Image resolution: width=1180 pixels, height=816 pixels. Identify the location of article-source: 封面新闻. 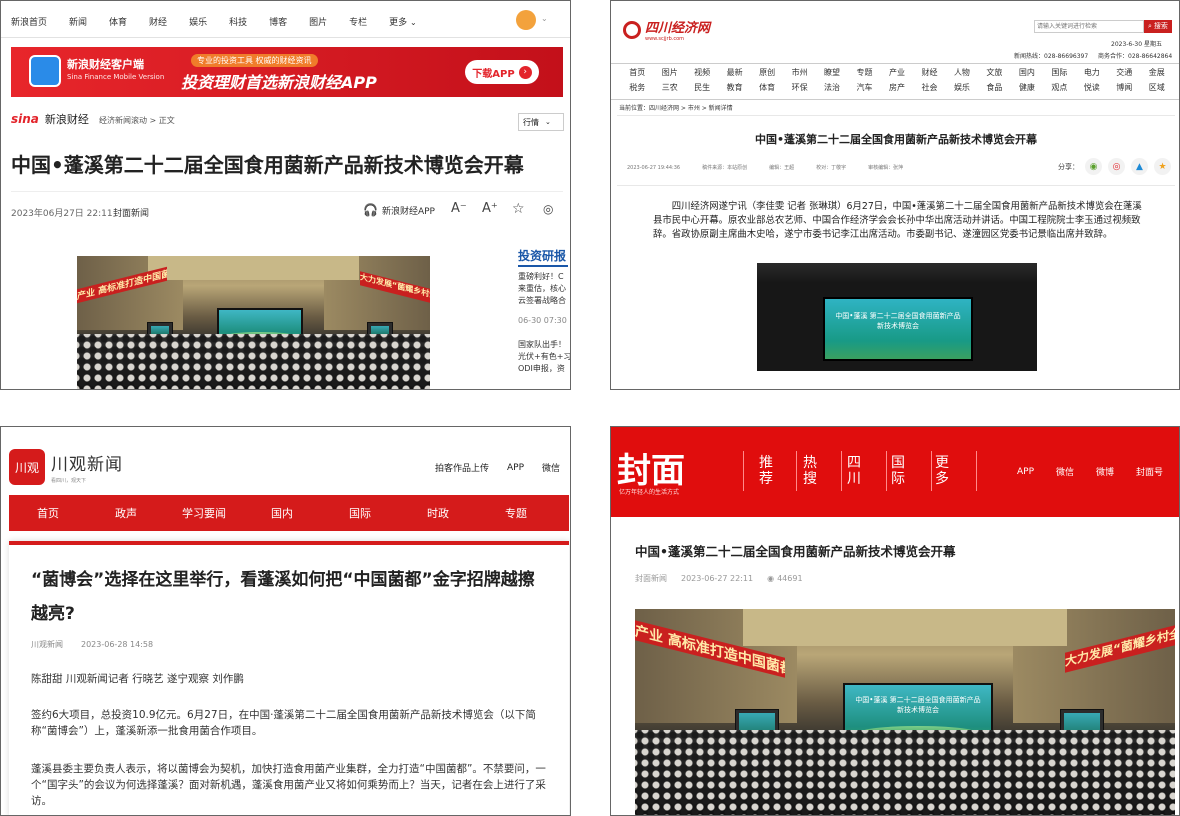
(131, 212).